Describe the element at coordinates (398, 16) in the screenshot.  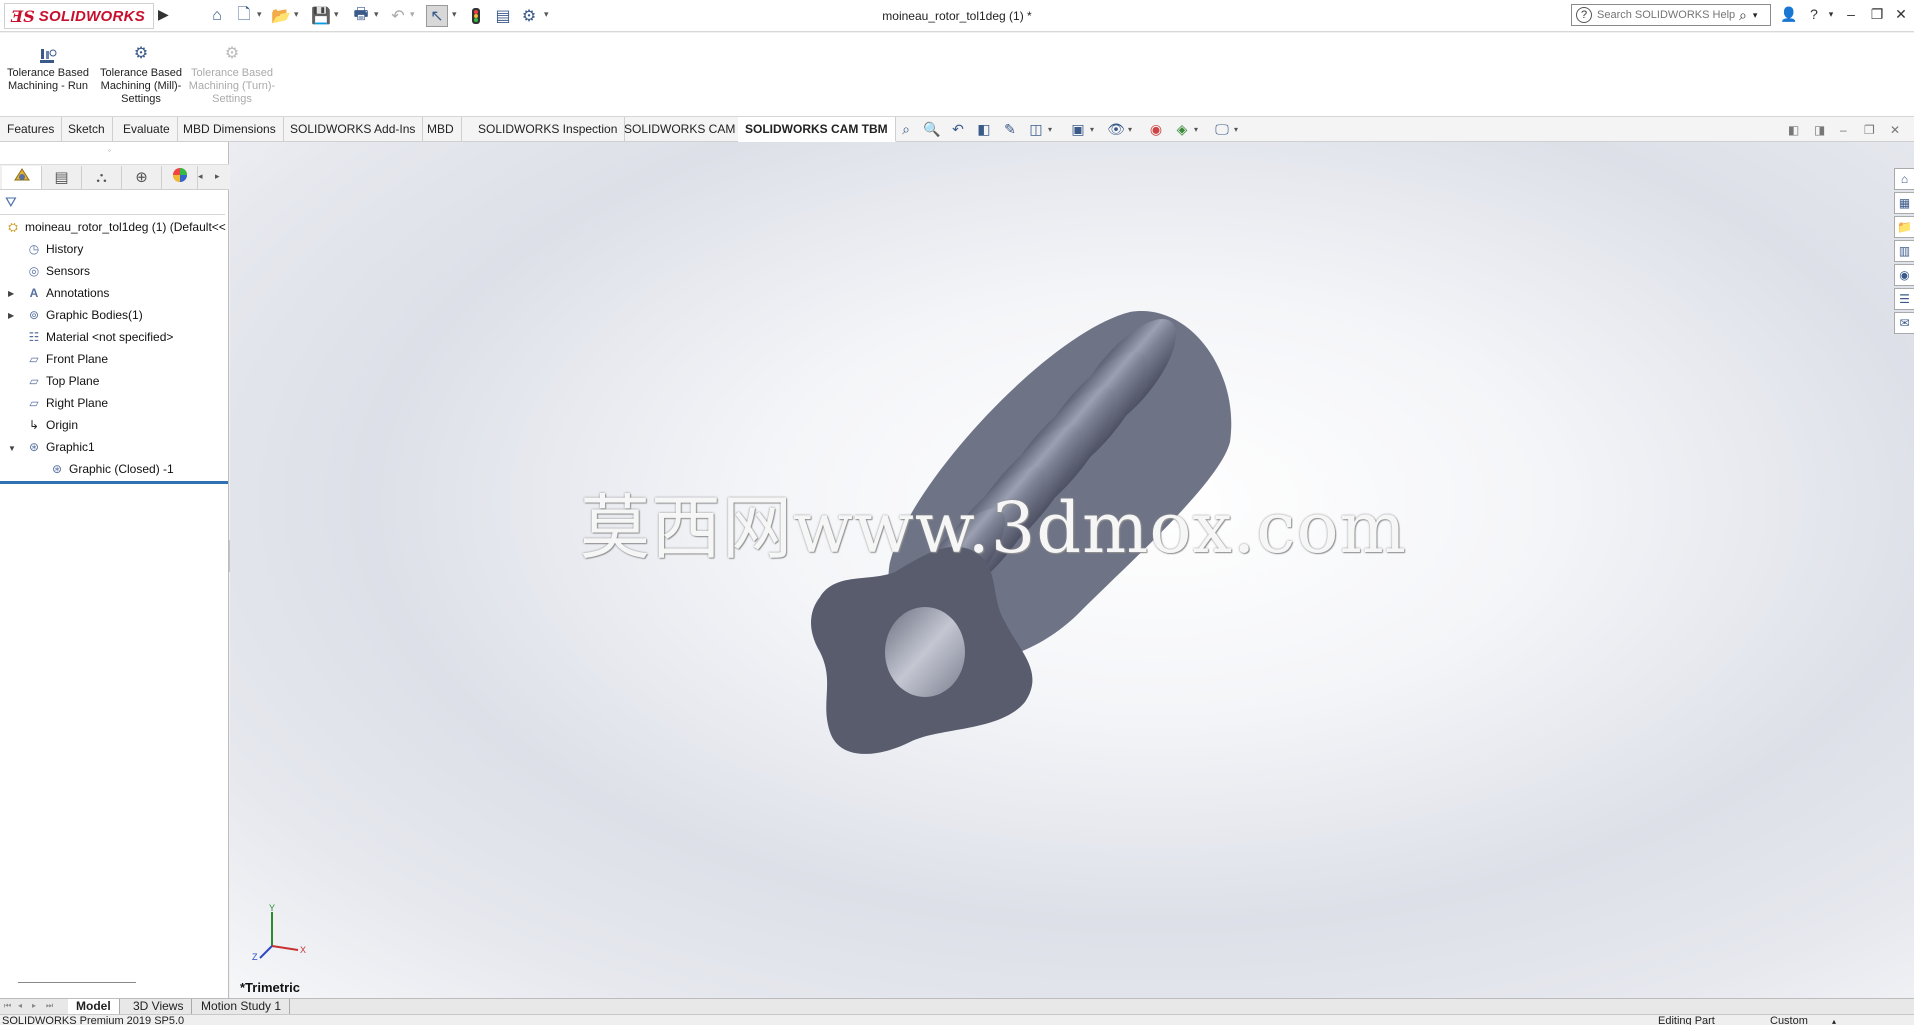
I see `undo-icon: ↶` at that location.